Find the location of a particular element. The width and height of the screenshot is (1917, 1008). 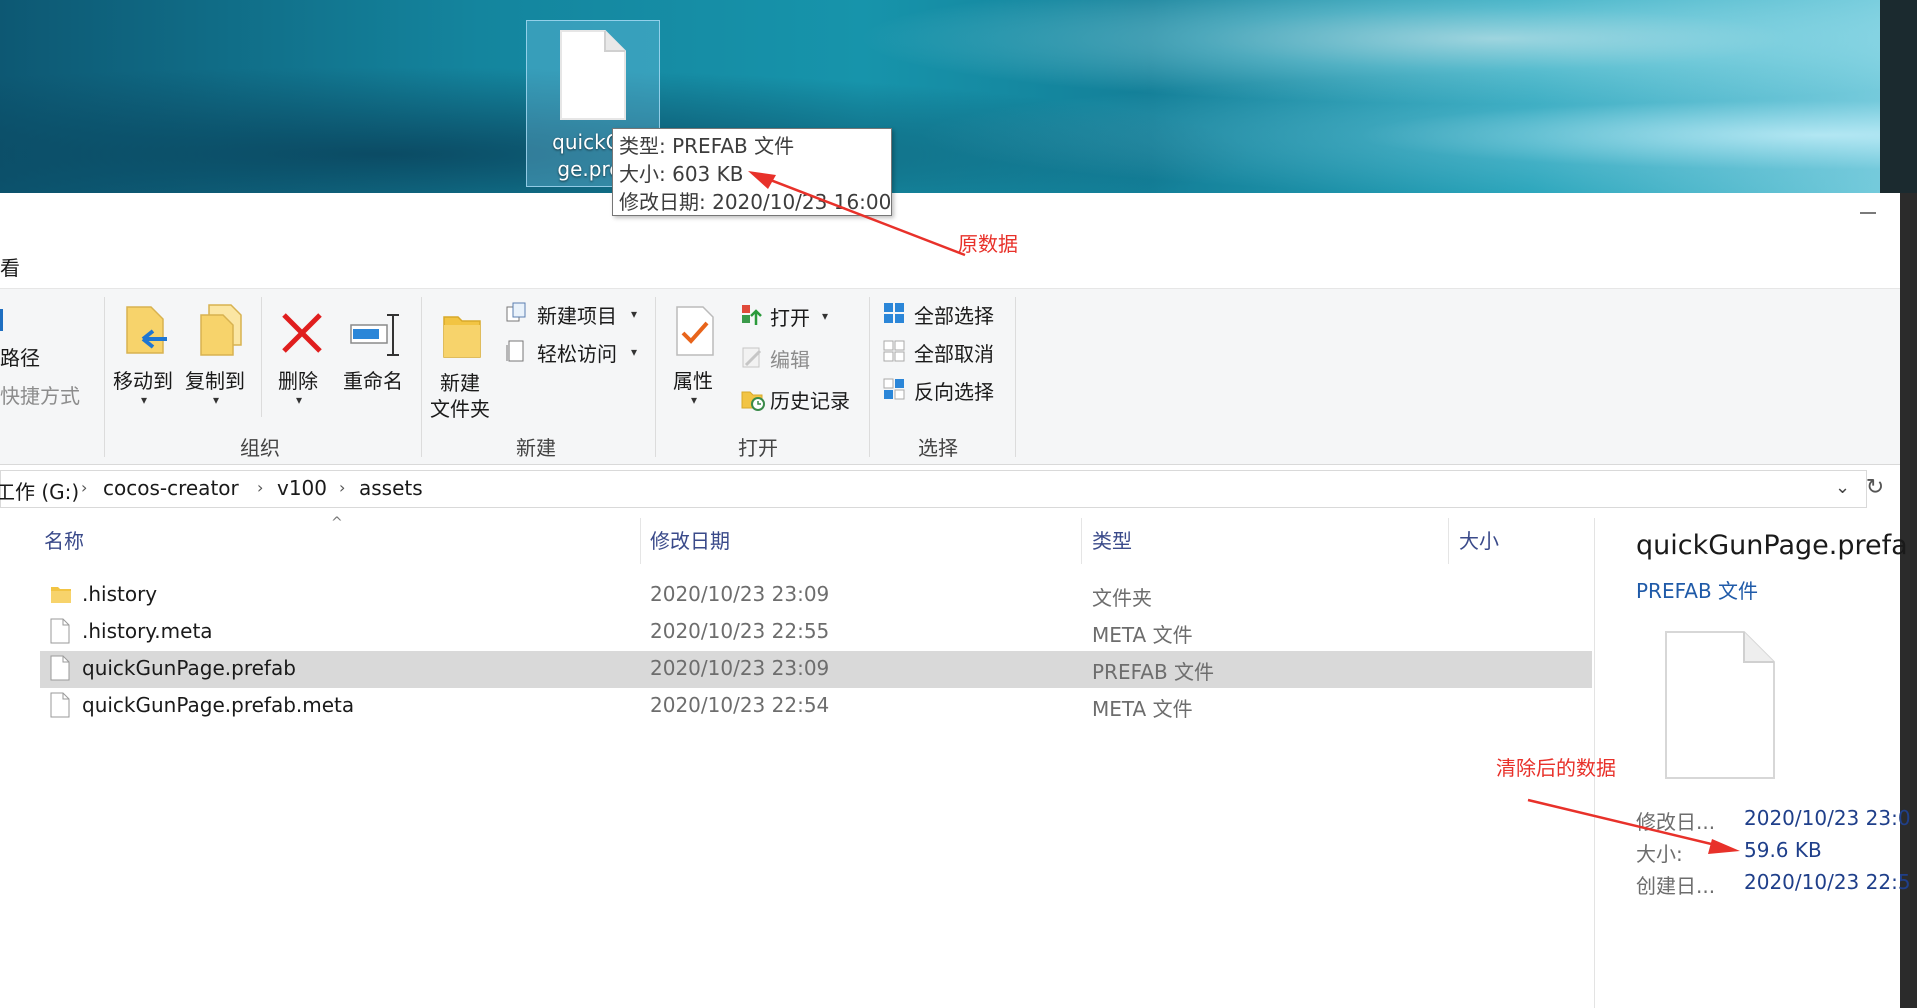

annotation-cleaned-data: 清除后的数据 is located at coordinates (1556, 768).